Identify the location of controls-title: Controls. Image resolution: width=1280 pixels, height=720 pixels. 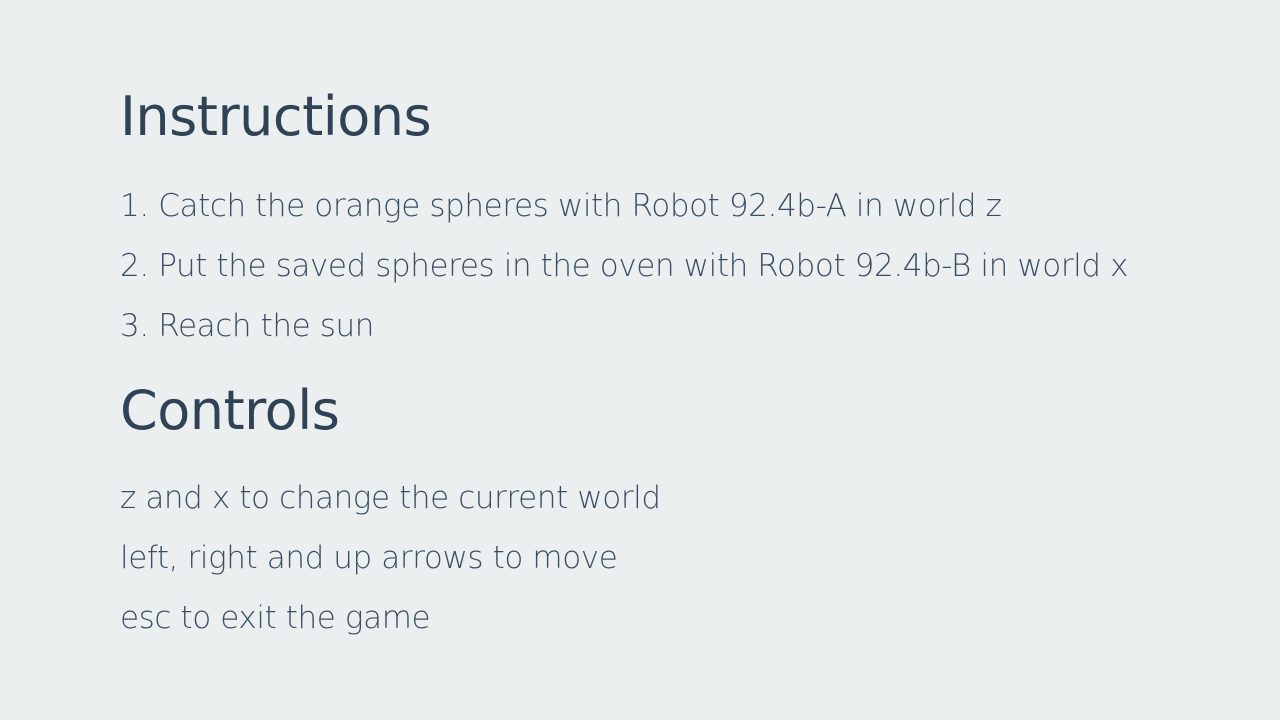
(230, 410).